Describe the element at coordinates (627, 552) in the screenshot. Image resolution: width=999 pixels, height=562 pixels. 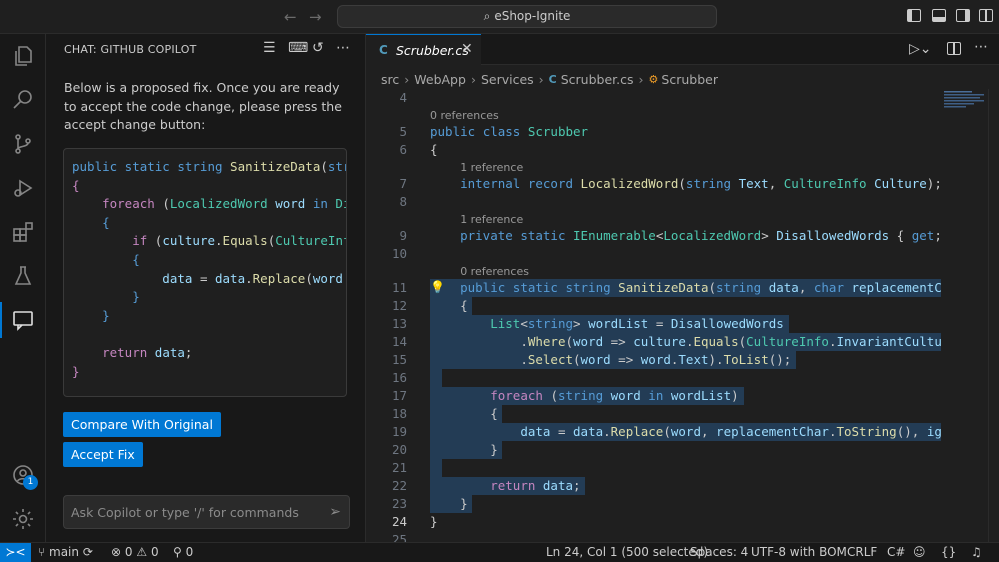
I see `cursor-position: Ln 24, Col 1 (500 selected)` at that location.